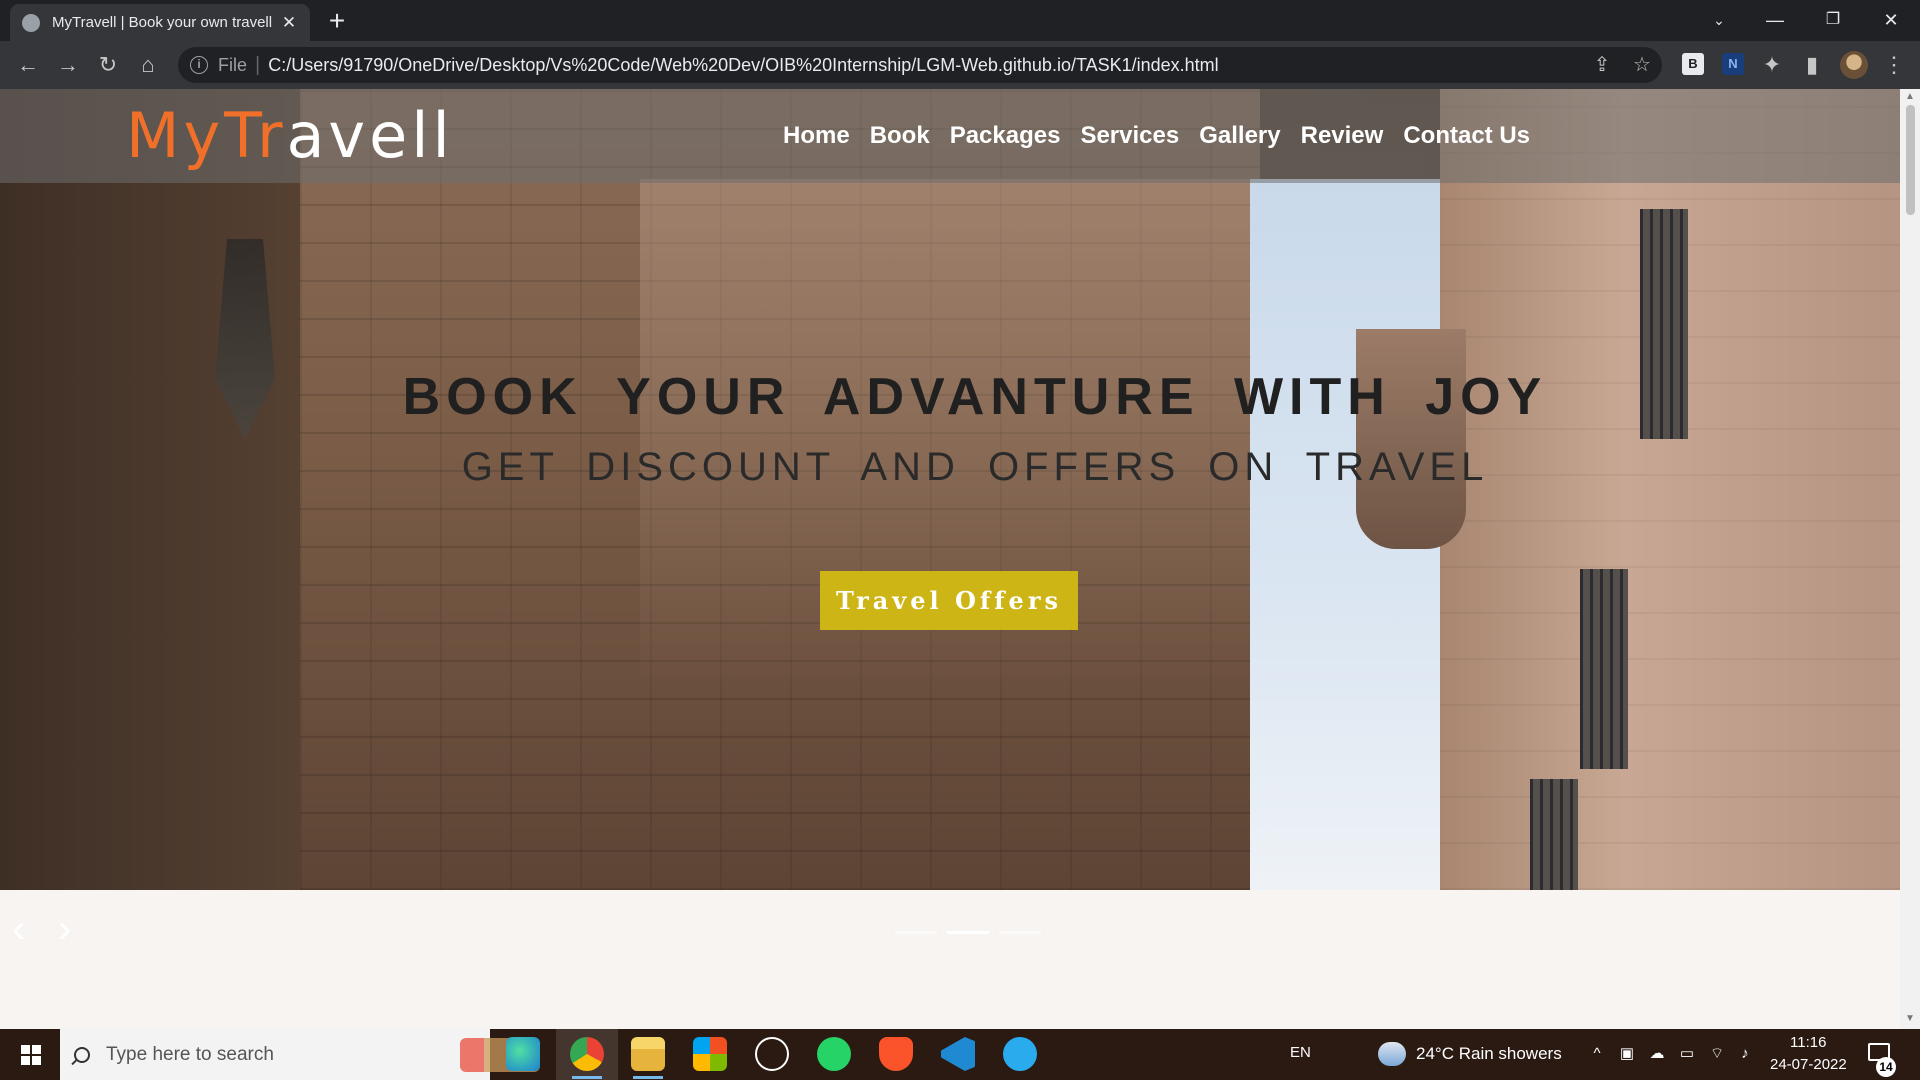 This screenshot has height=1080, width=1920. I want to click on whatsapp-icon, so click(834, 1054).